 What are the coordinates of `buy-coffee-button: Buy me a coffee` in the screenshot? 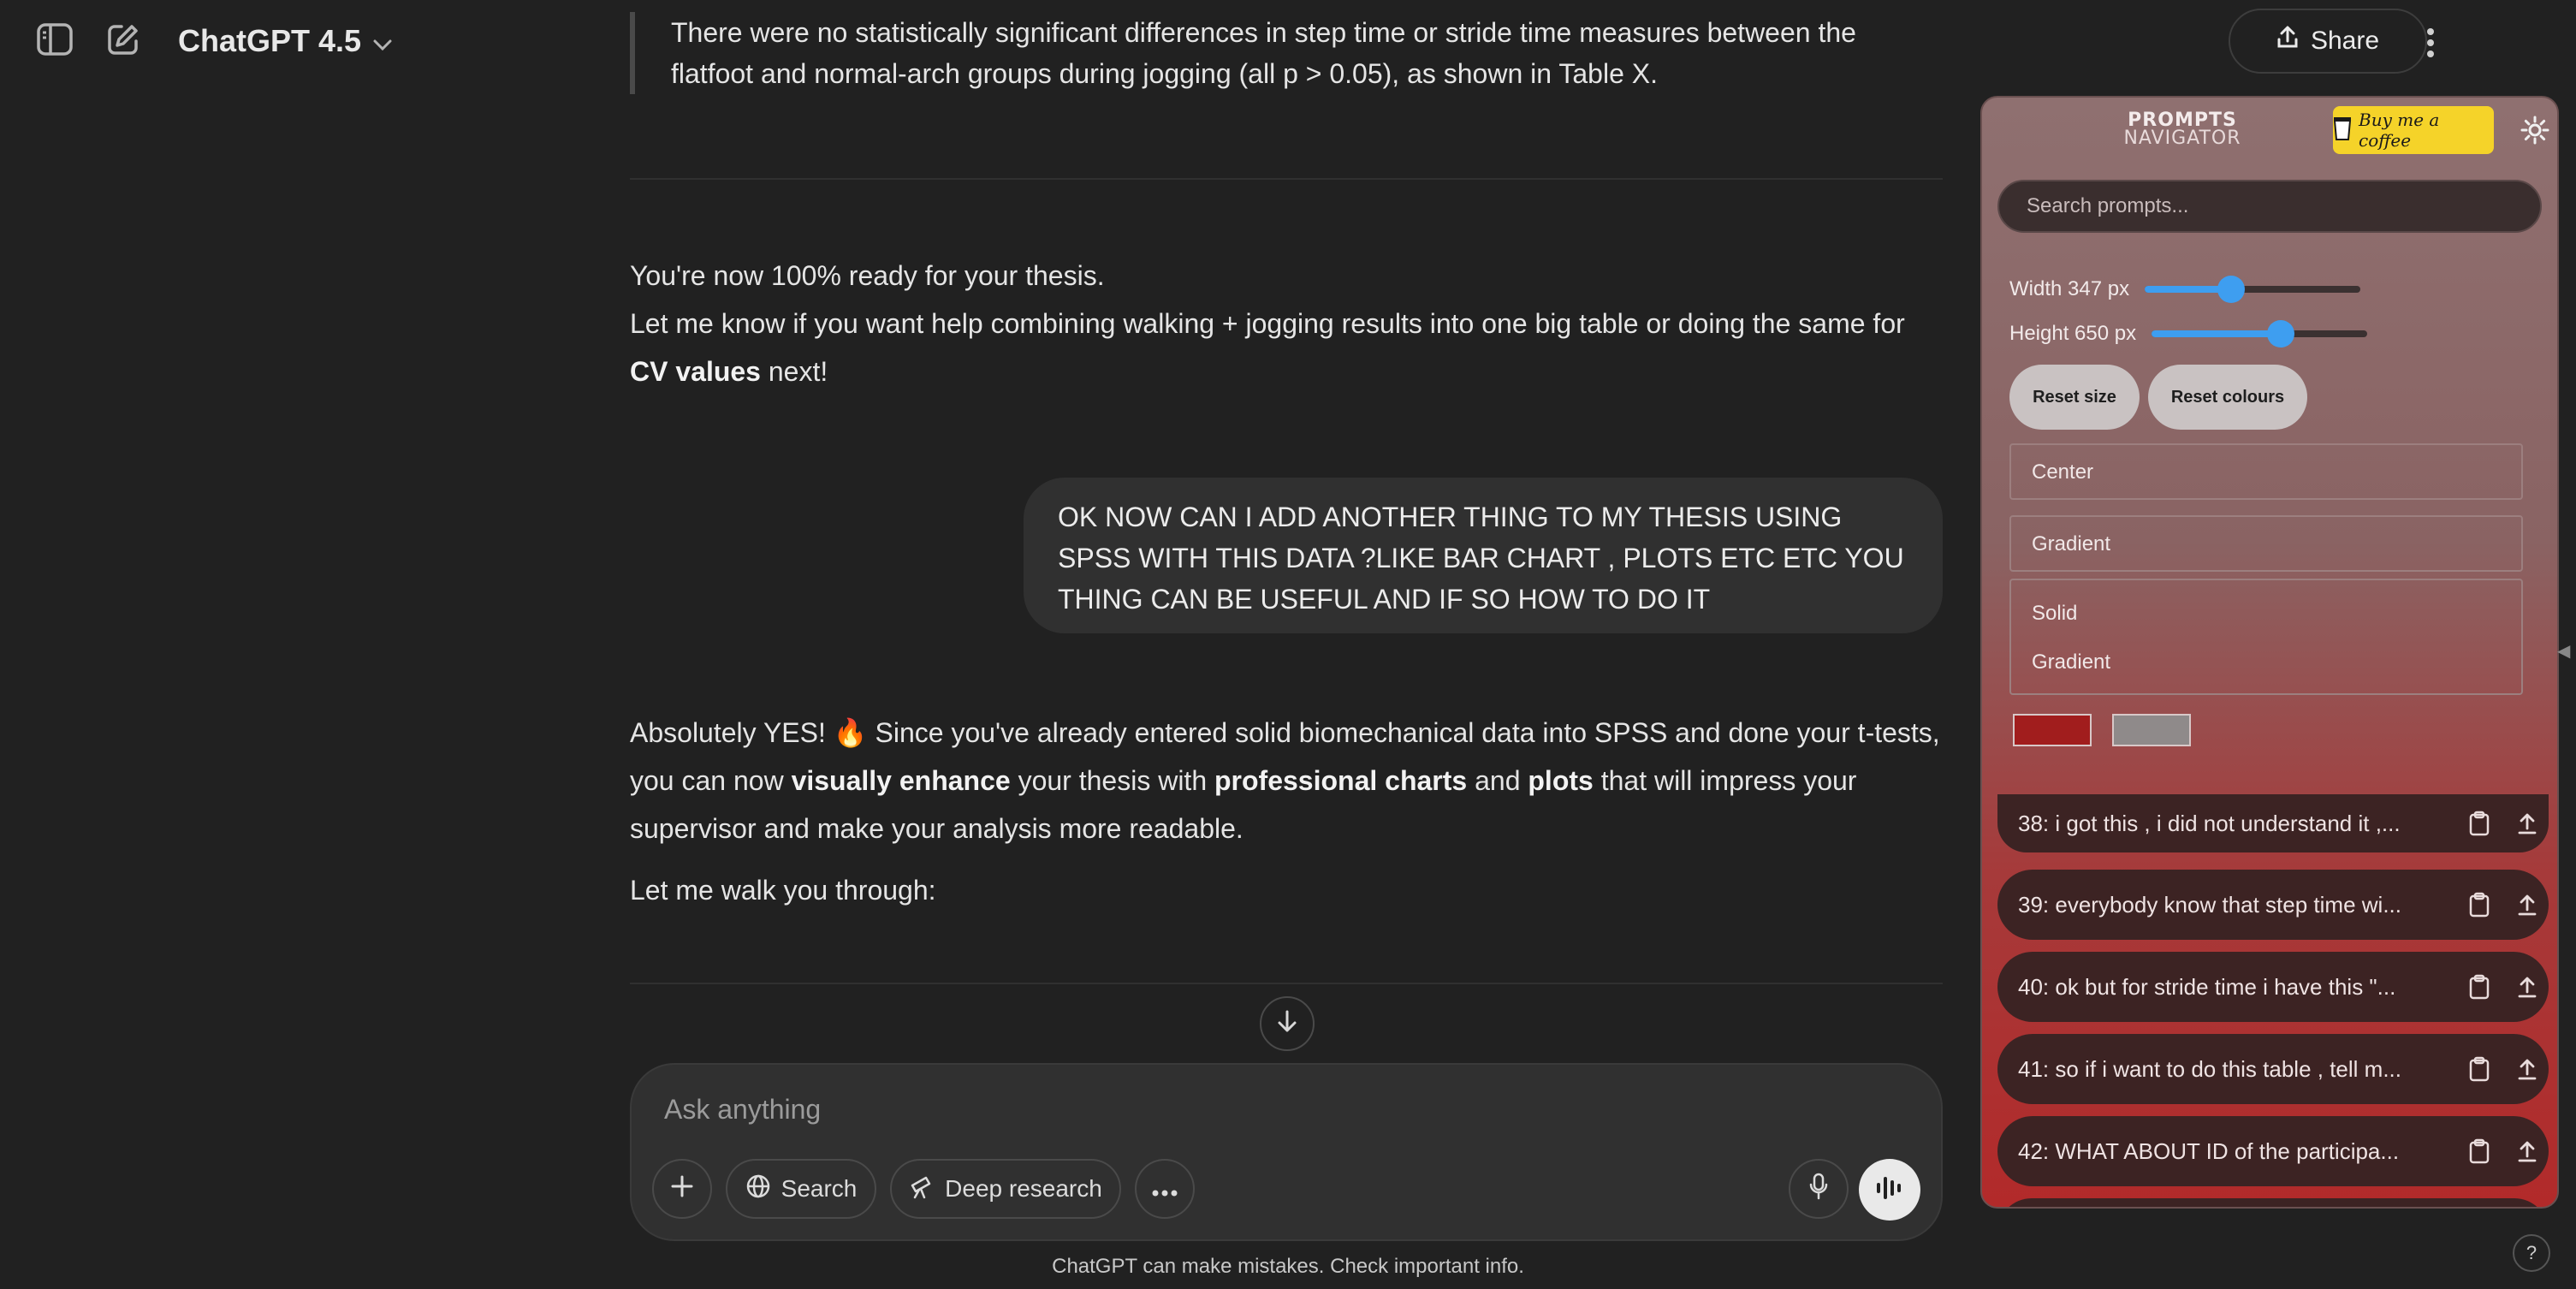 It's located at (2413, 130).